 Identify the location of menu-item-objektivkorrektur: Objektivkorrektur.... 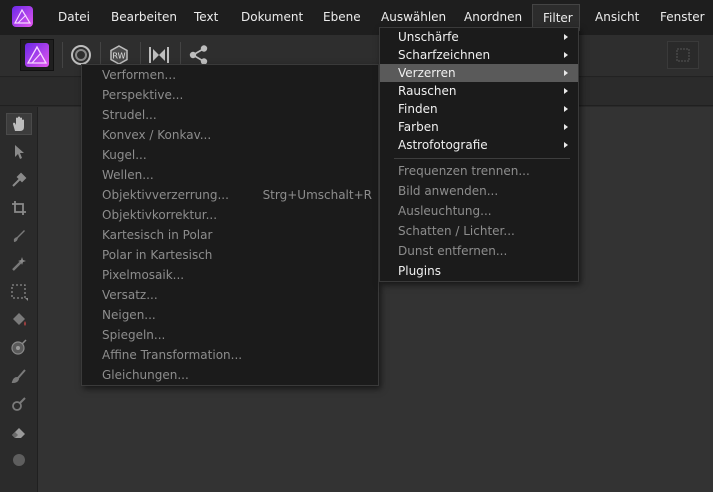
(159, 215).